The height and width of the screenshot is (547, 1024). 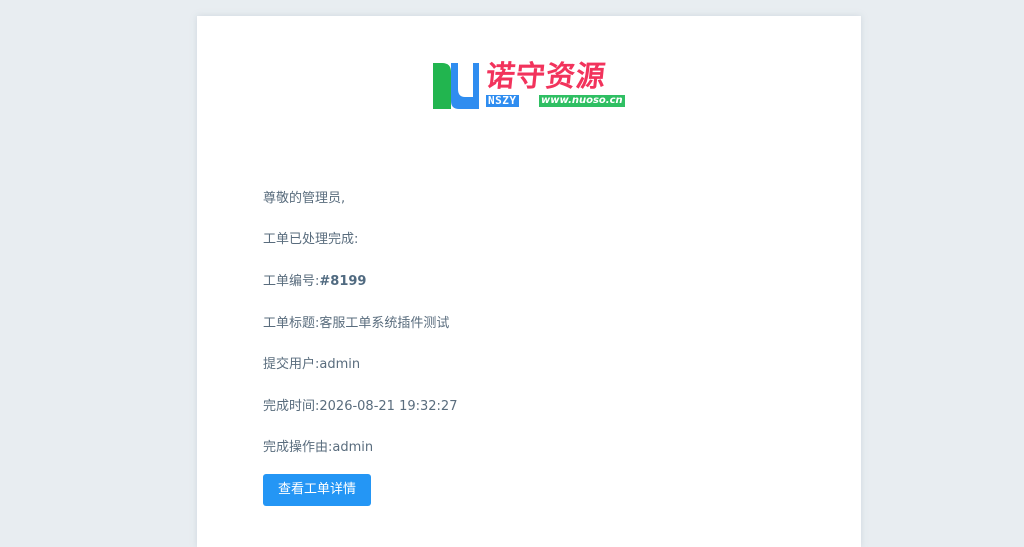 I want to click on completion-time-value: 2026-08-21 19:32:27, so click(x=388, y=406).